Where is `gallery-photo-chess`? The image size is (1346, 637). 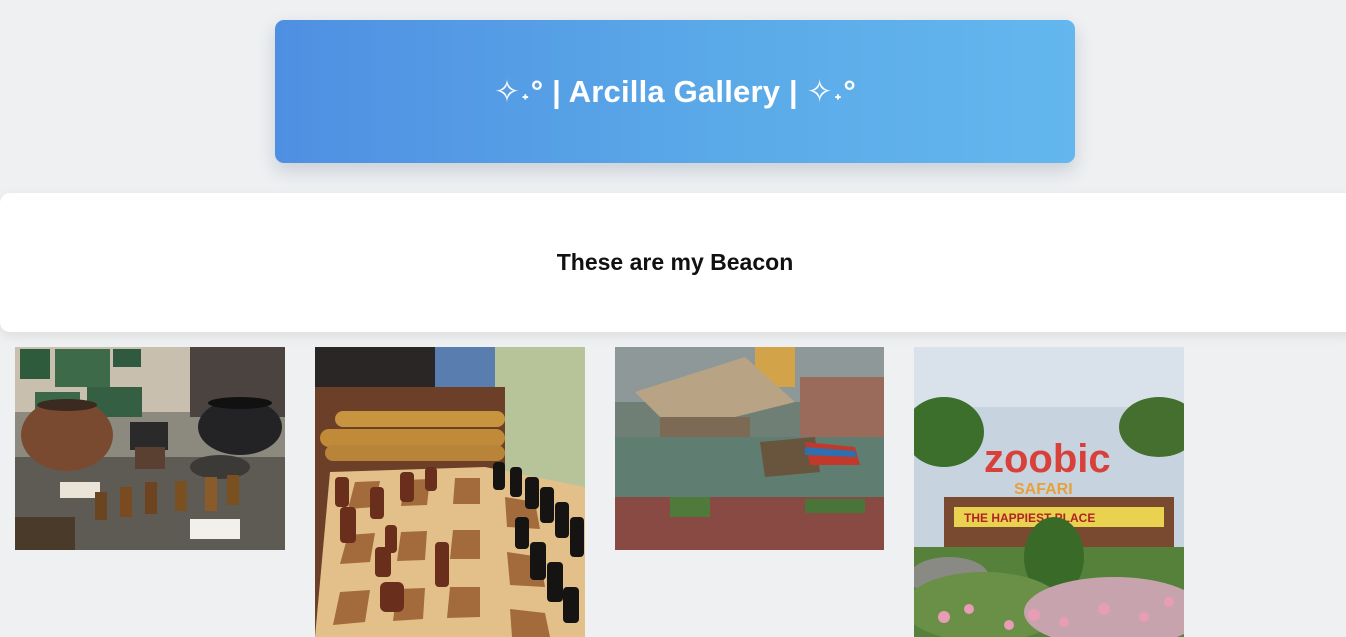 gallery-photo-chess is located at coordinates (450, 492).